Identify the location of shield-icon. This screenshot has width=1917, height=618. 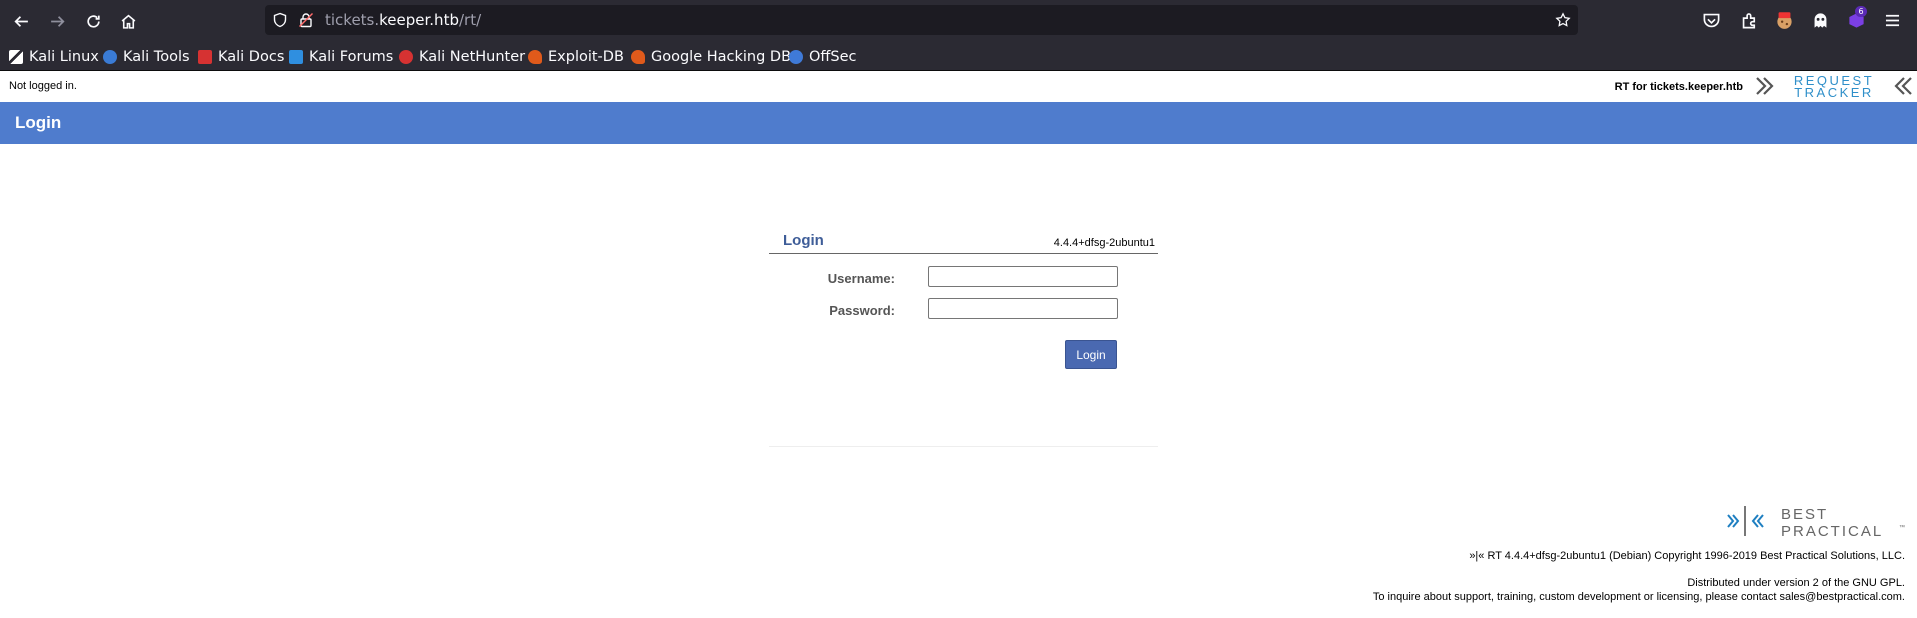
(280, 20).